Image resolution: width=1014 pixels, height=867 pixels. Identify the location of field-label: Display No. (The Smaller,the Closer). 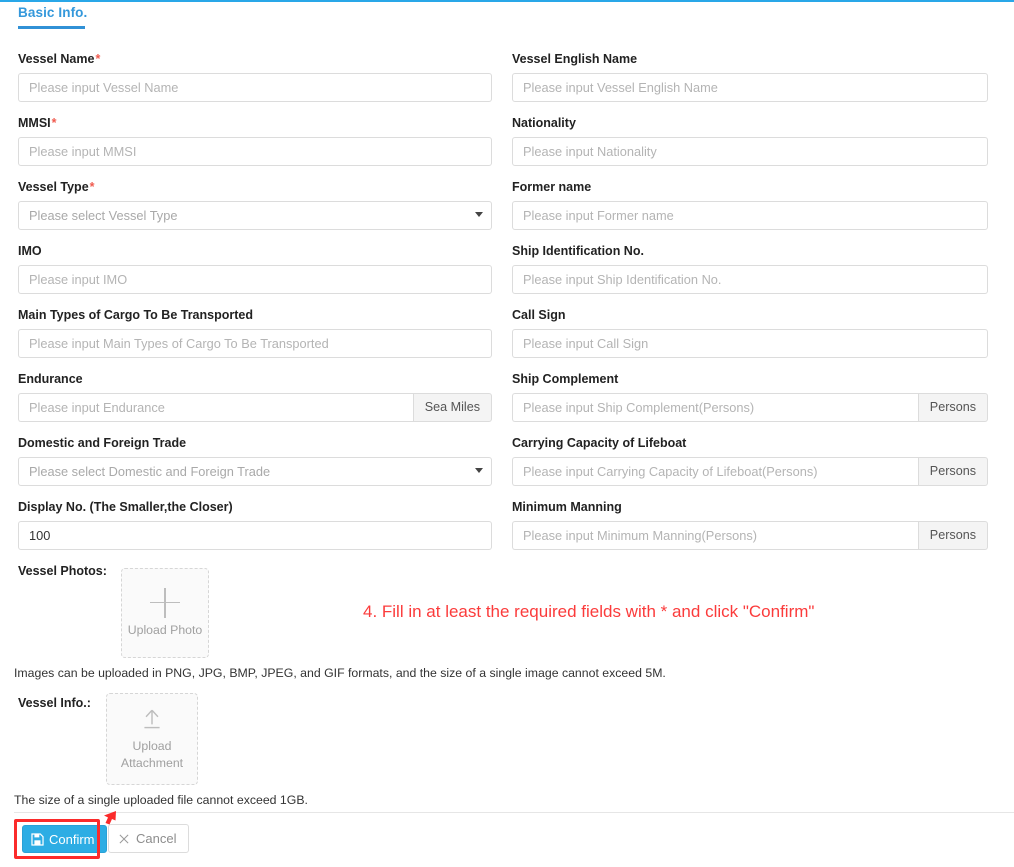
(125, 507).